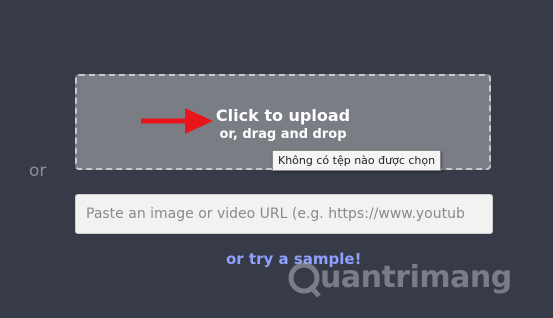 This screenshot has width=553, height=318. What do you see at coordinates (357, 160) in the screenshot?
I see `file-tooltip: Không có tệp nào được chọn` at bounding box center [357, 160].